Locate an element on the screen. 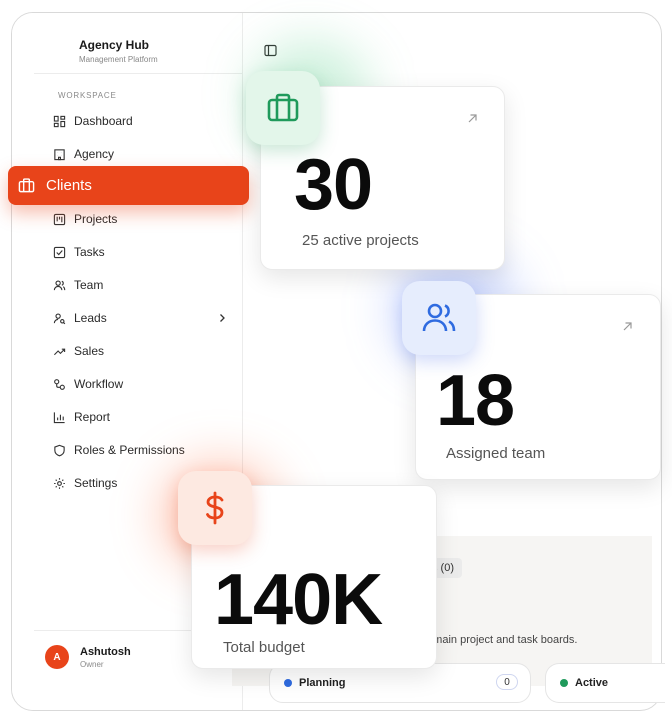 The height and width of the screenshot is (714, 672). count-badge: 0 is located at coordinates (507, 682).